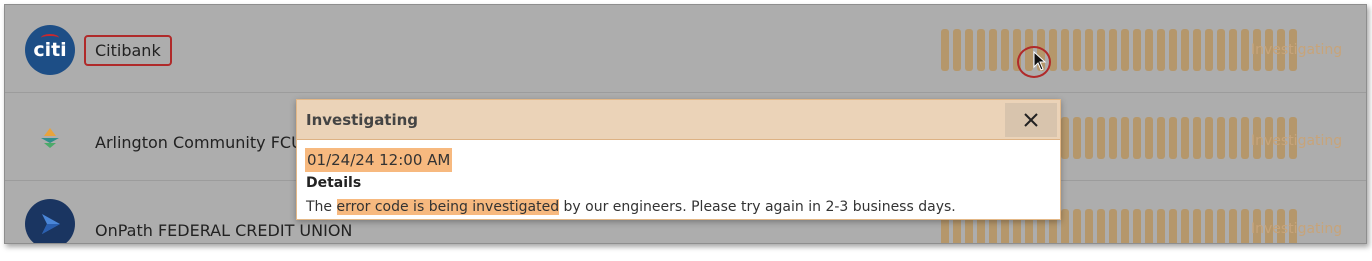 The height and width of the screenshot is (261, 1372). I want to click on message-highlight: error code is being investigated, so click(448, 207).